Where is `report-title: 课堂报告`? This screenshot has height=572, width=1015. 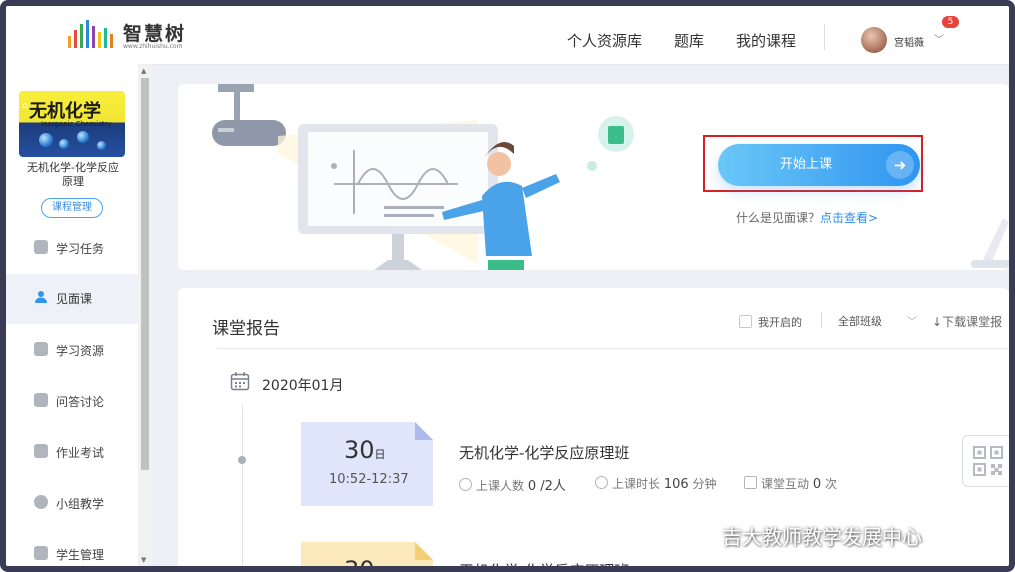 report-title: 课堂报告 is located at coordinates (246, 329).